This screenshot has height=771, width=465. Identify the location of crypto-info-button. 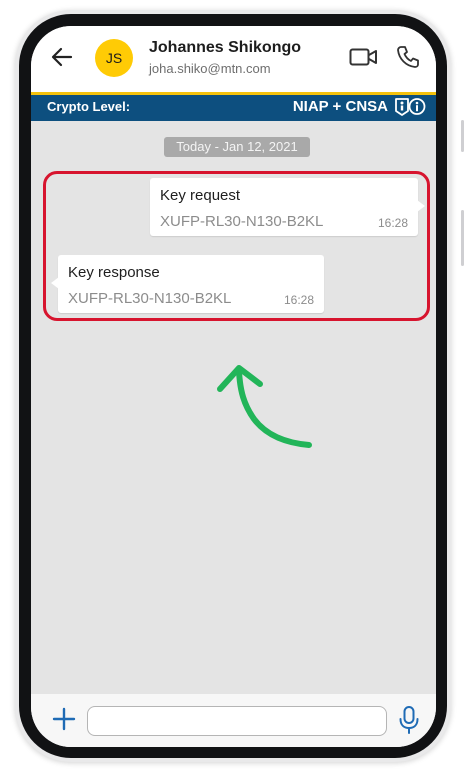
(410, 107).